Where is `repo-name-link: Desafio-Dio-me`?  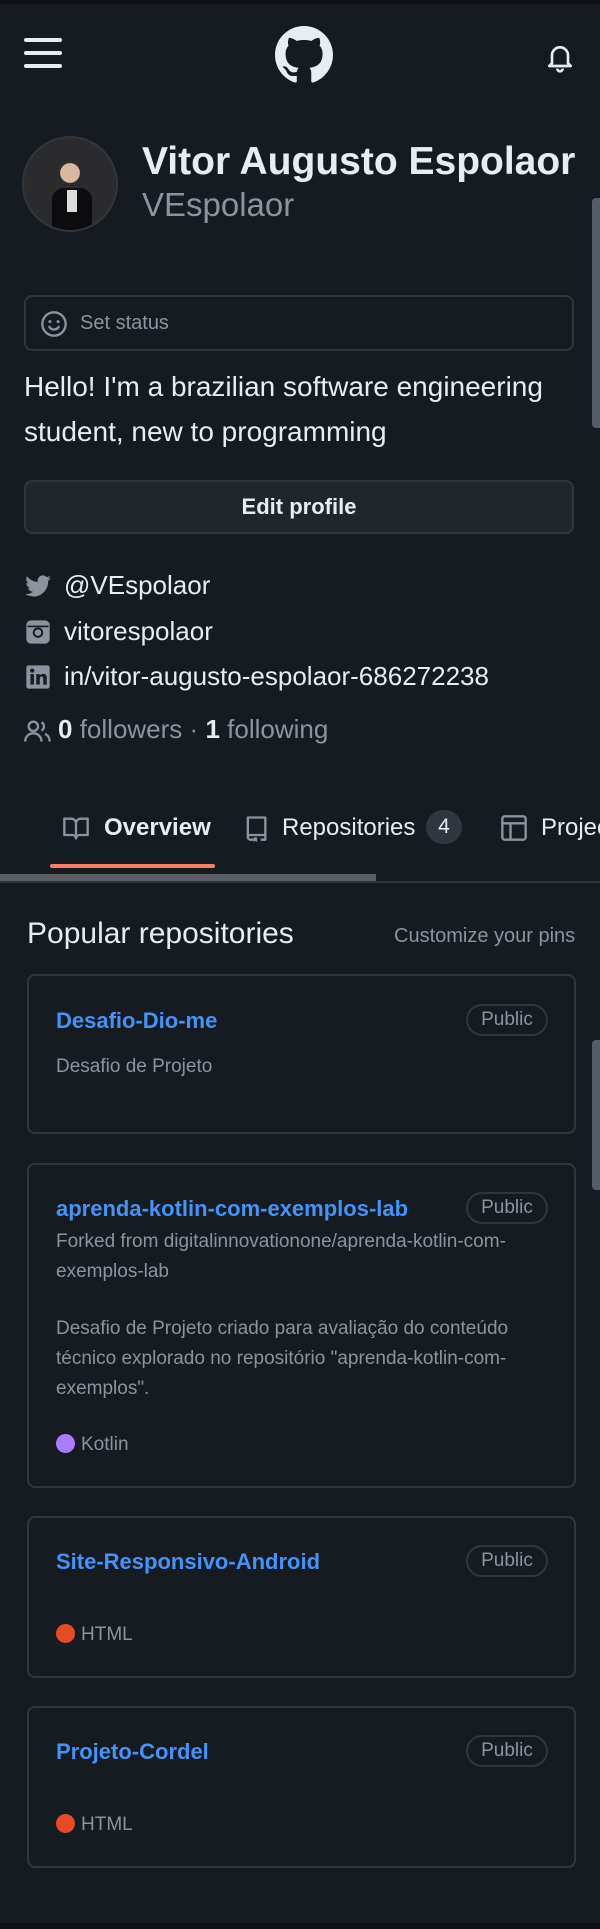 repo-name-link: Desafio-Dio-me is located at coordinates (136, 1021).